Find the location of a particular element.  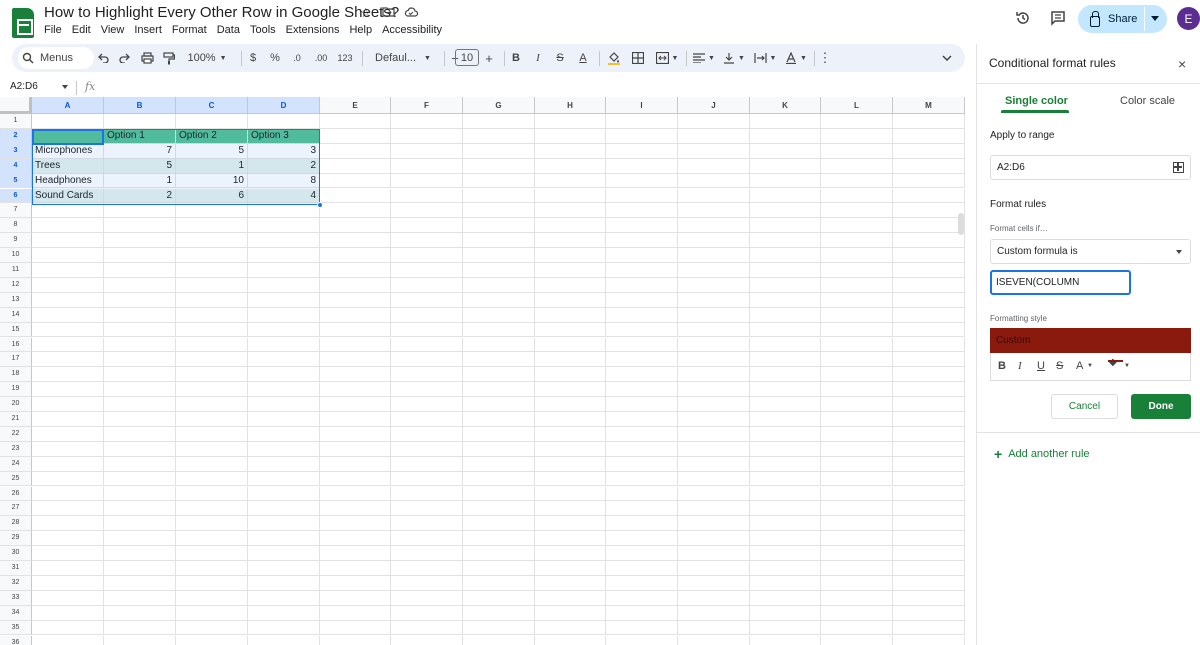

menus-search: Menus is located at coordinates (56, 58).